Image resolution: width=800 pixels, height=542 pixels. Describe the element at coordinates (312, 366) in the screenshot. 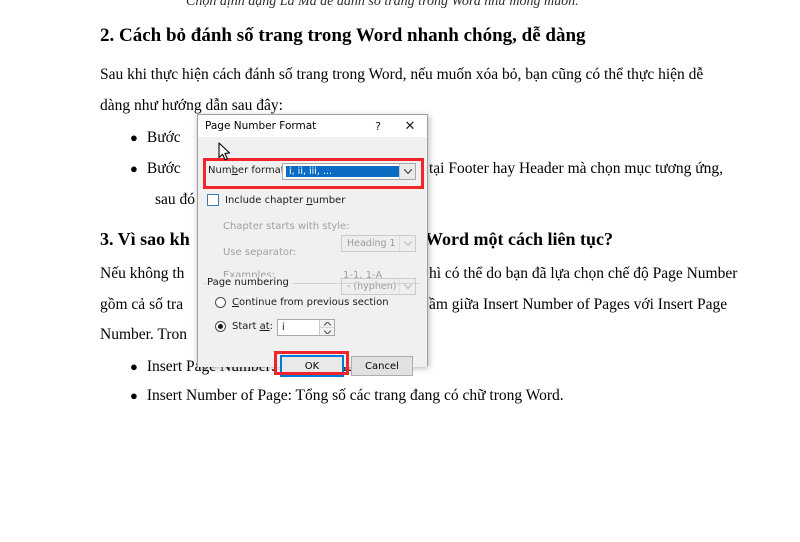

I see `ok-button: OK` at that location.